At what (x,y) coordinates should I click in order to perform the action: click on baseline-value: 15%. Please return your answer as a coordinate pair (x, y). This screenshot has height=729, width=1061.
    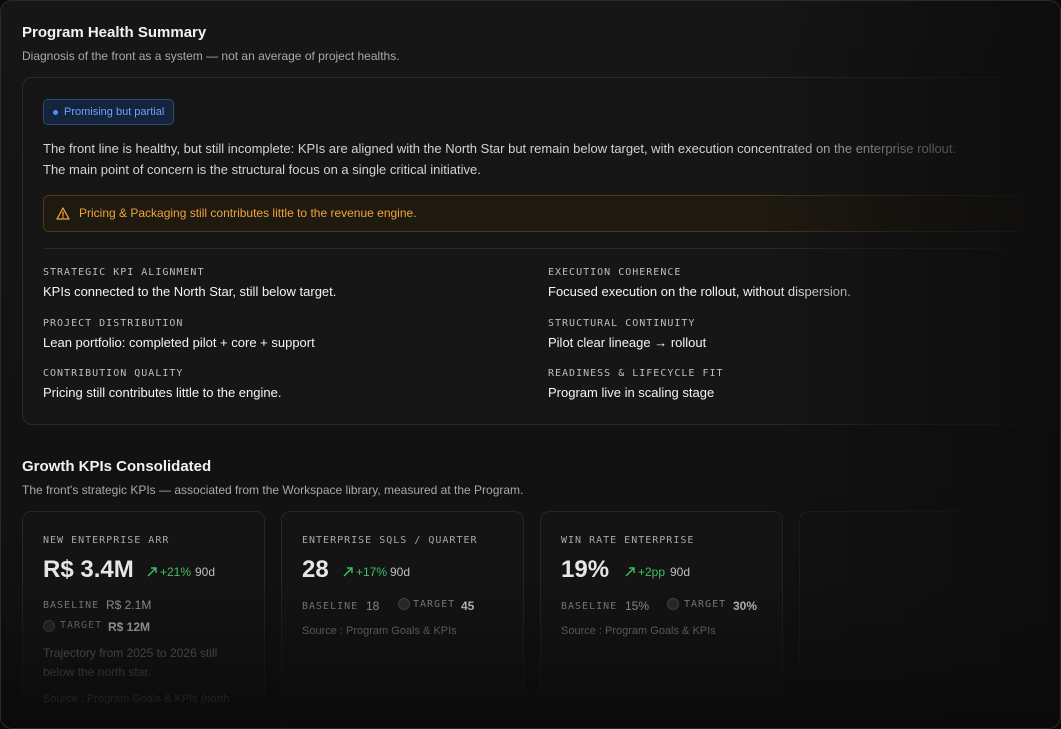
    Looking at the image, I should click on (637, 606).